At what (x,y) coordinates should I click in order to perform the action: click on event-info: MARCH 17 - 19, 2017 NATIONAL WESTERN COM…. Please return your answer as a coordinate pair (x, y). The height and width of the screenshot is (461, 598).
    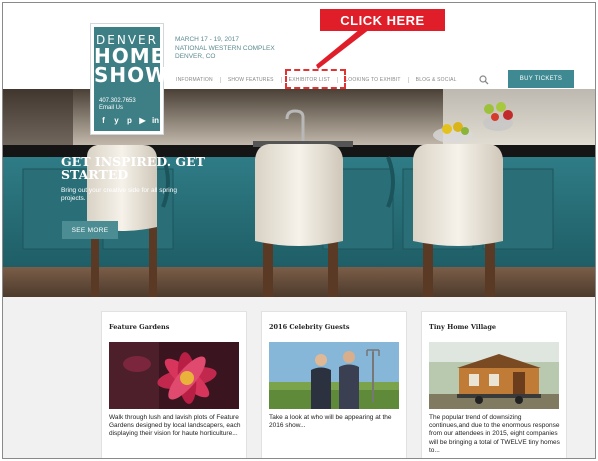
    Looking at the image, I should click on (225, 49).